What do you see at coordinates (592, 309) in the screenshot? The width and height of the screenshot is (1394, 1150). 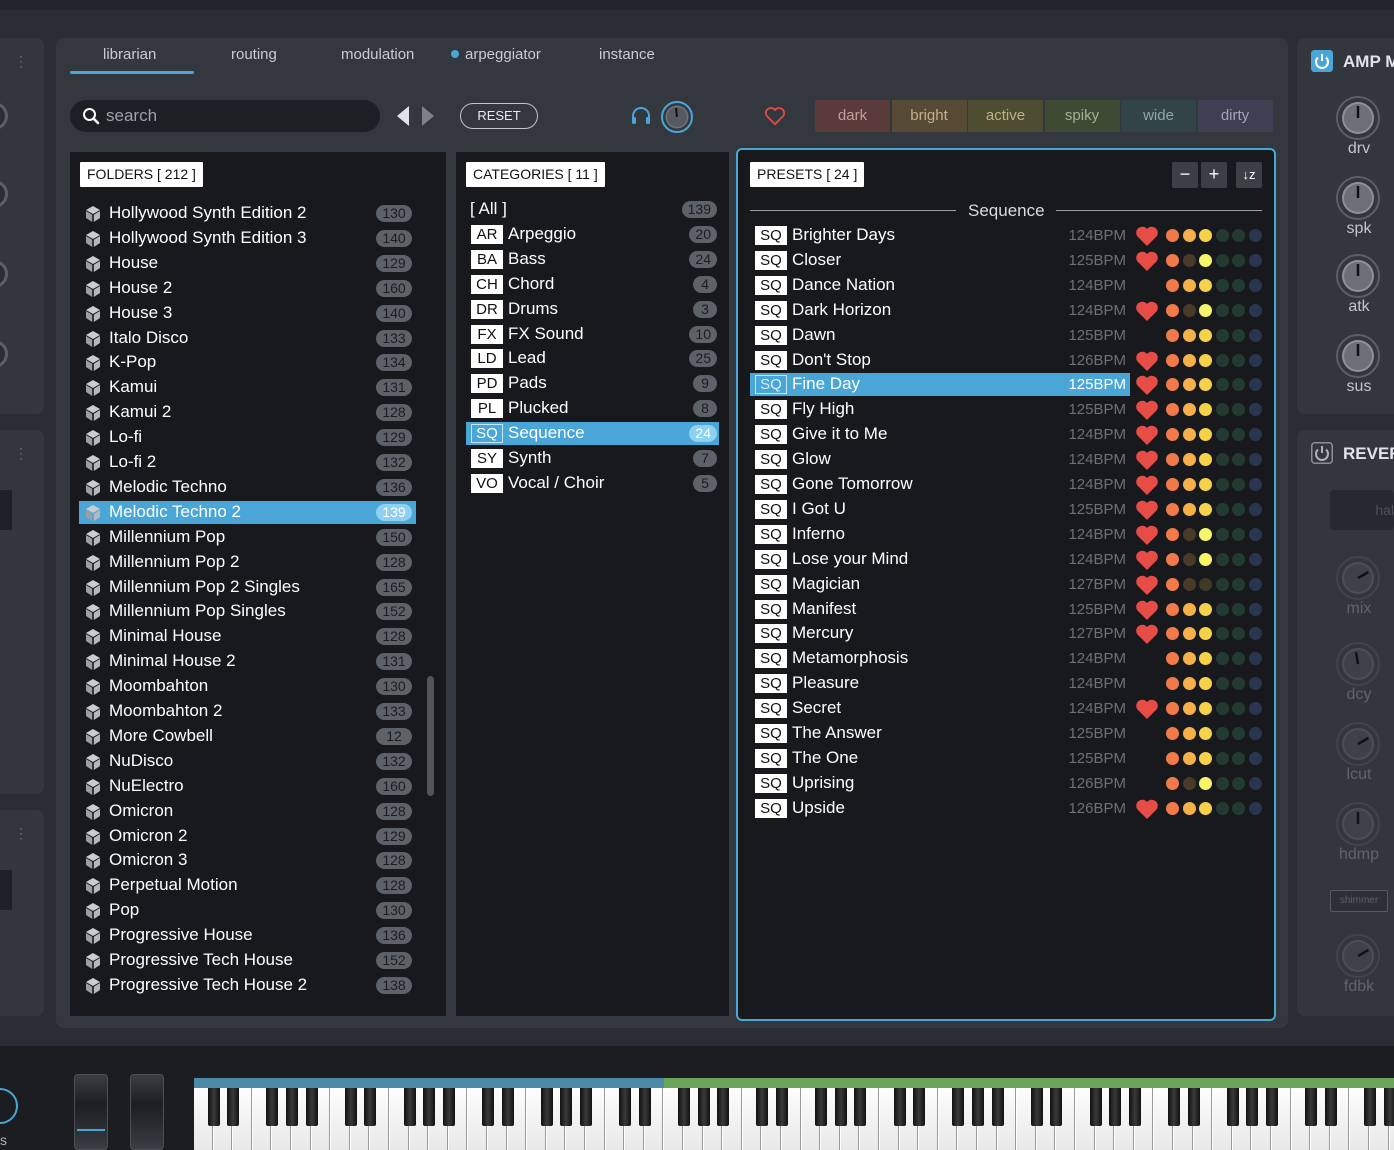 I see `category-row: DR Drums 3` at bounding box center [592, 309].